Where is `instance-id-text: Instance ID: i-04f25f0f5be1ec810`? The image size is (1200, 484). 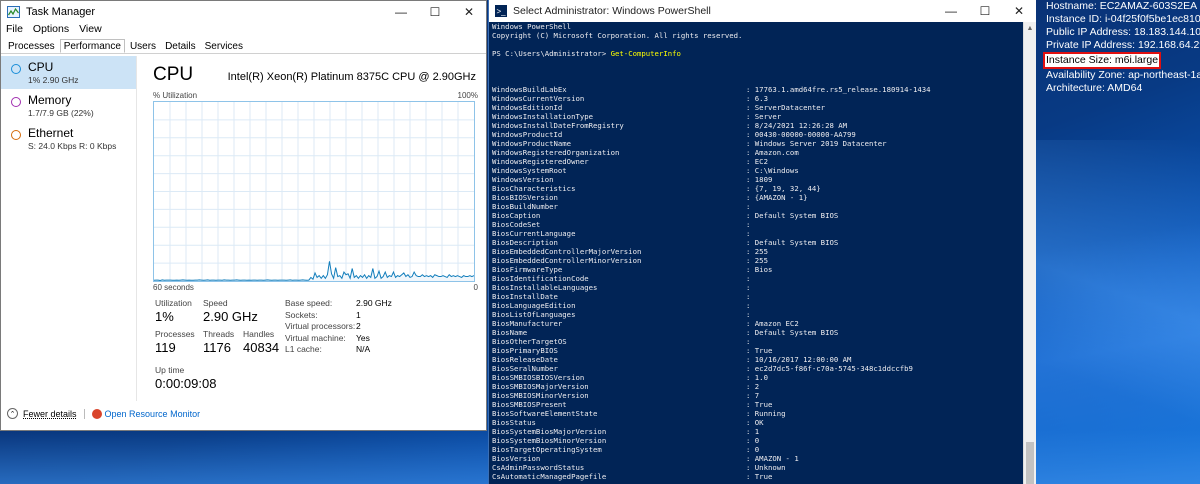 instance-id-text: Instance ID: i-04f25f0f5be1ec810 is located at coordinates (1123, 19).